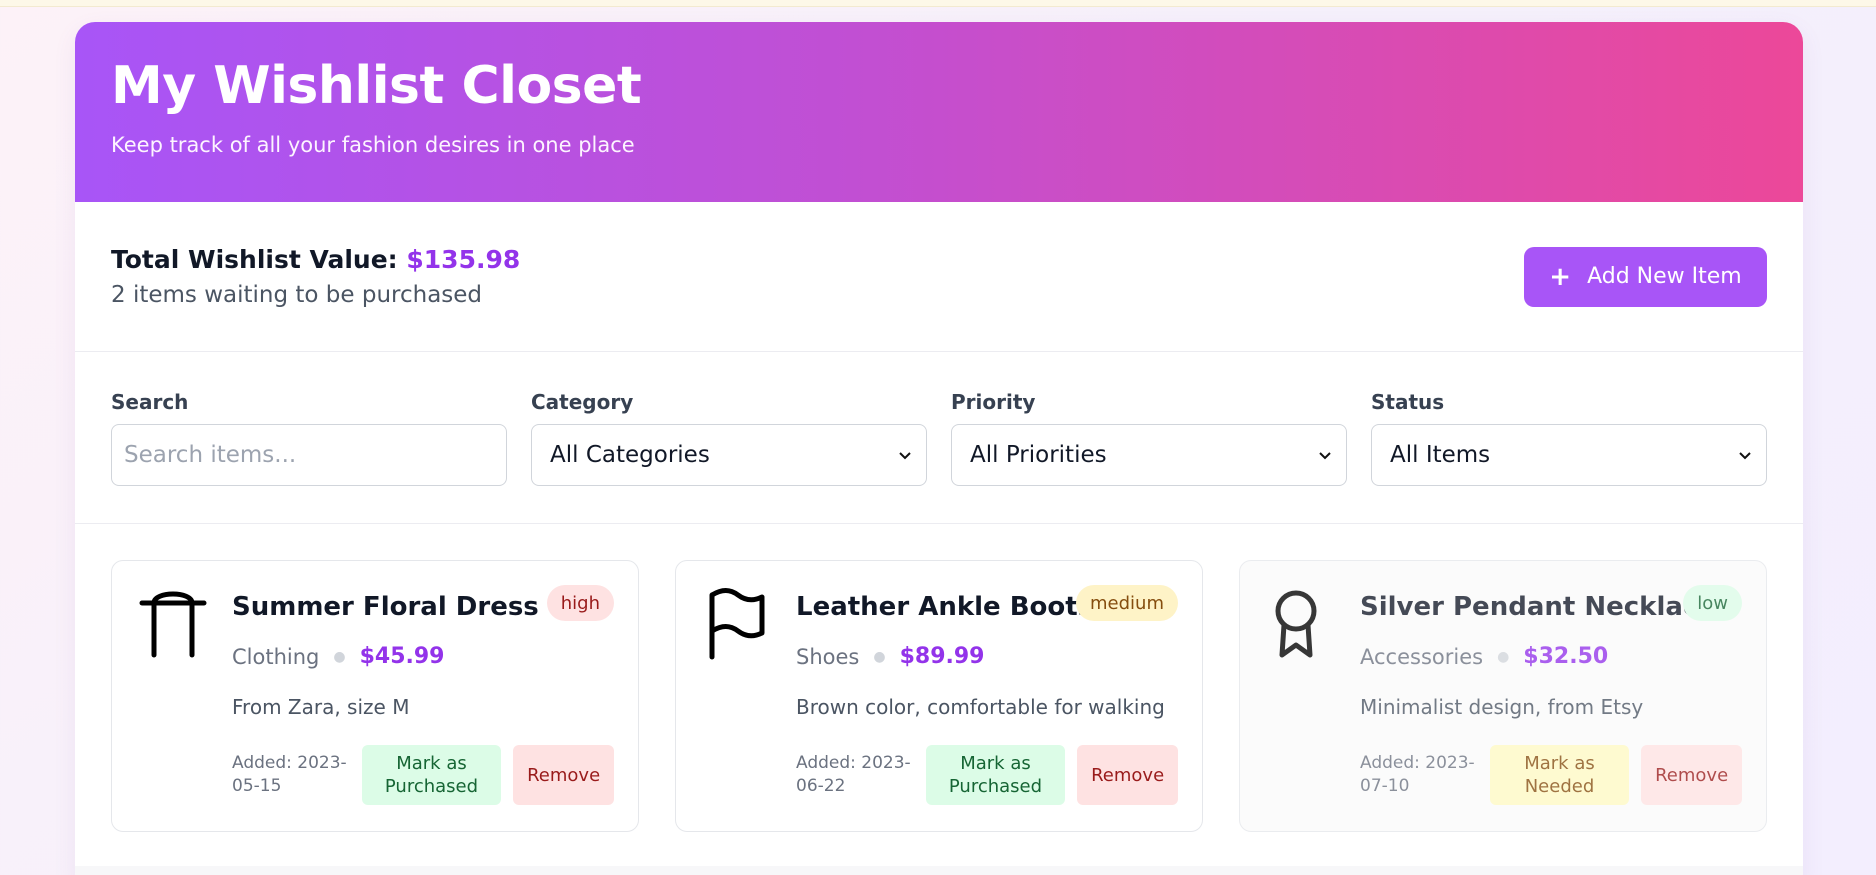 The height and width of the screenshot is (875, 1876). I want to click on status-select: All Items, so click(1569, 455).